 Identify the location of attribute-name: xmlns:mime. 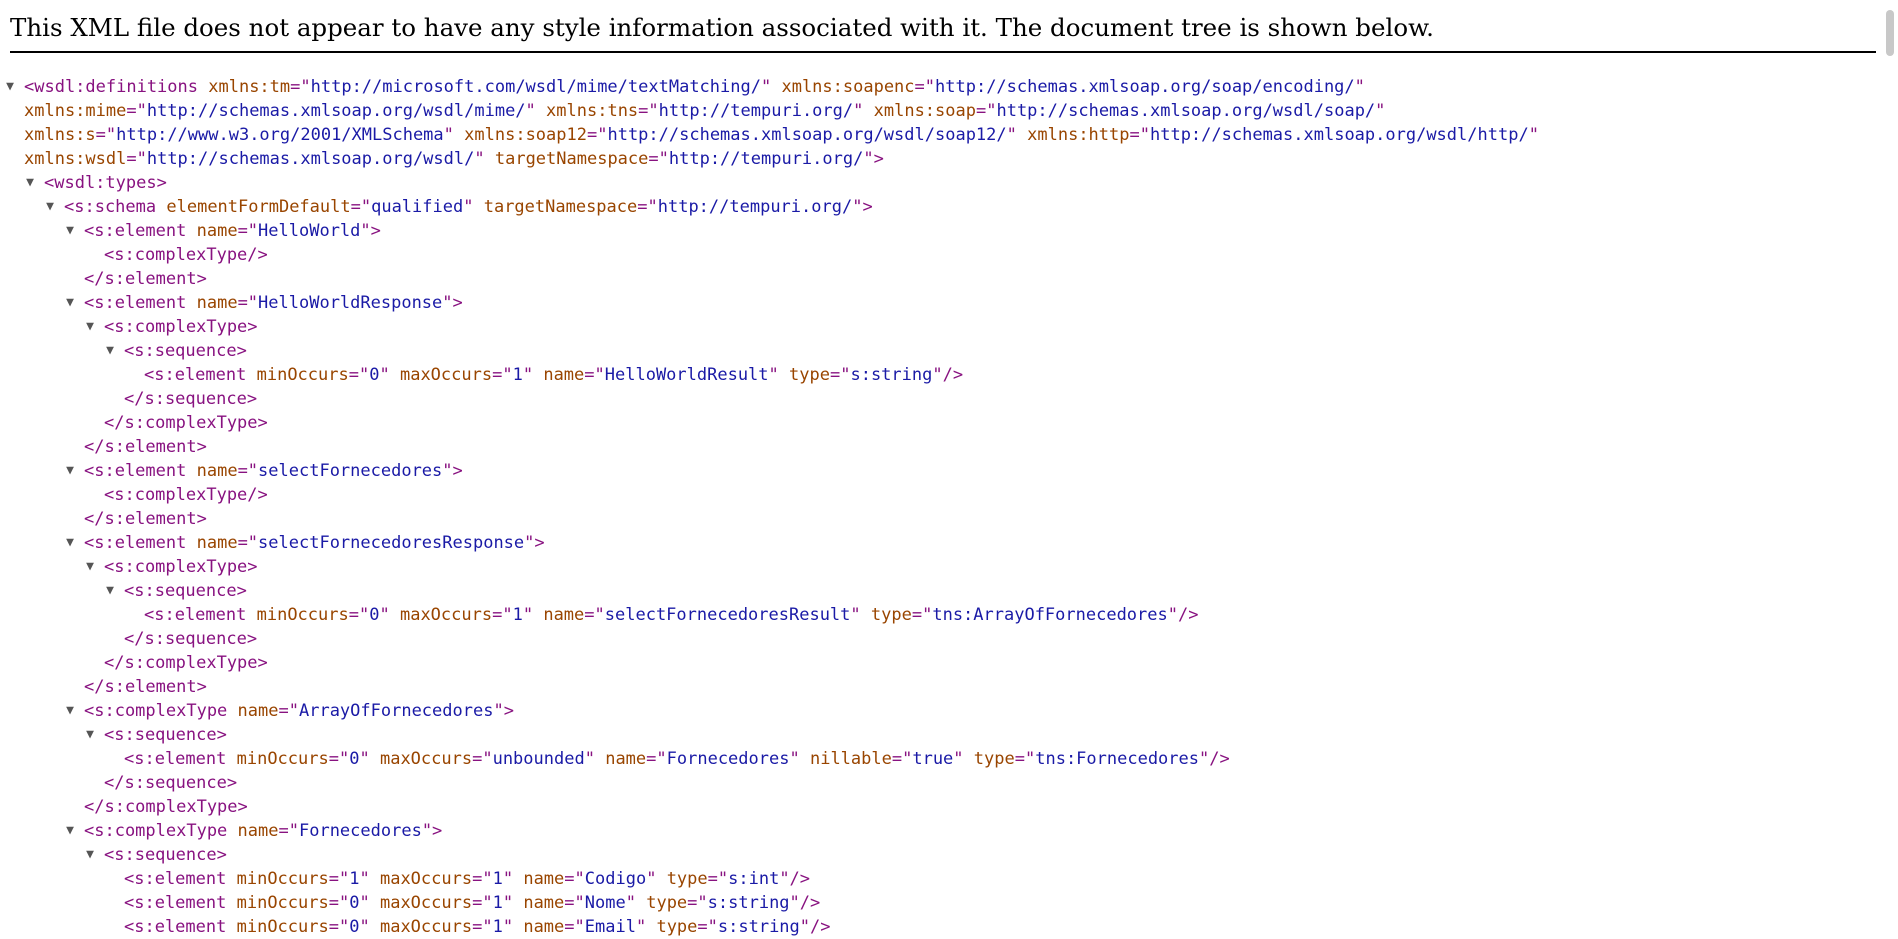
(75, 111).